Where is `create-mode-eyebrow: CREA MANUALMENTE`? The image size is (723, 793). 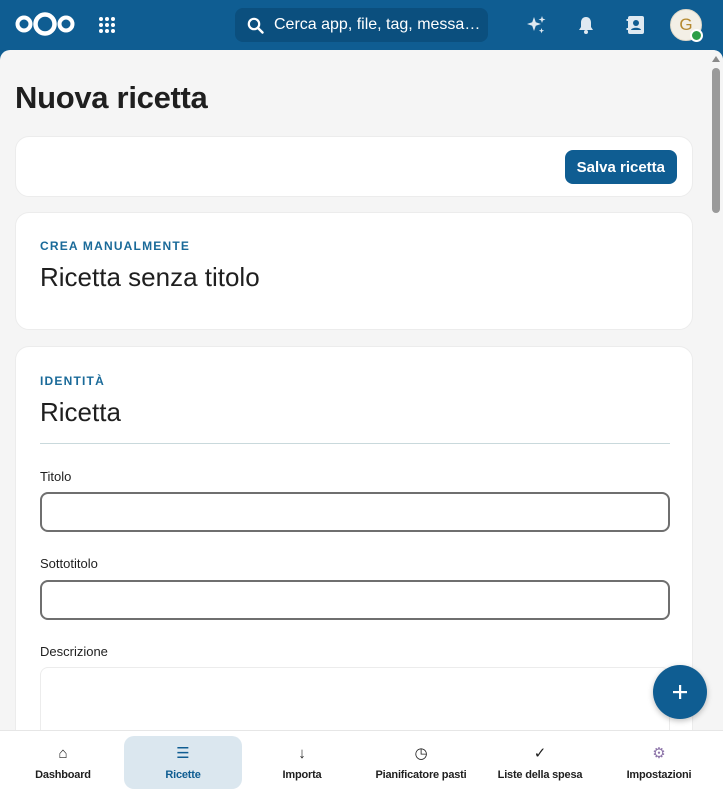 create-mode-eyebrow: CREA MANUALMENTE is located at coordinates (115, 246).